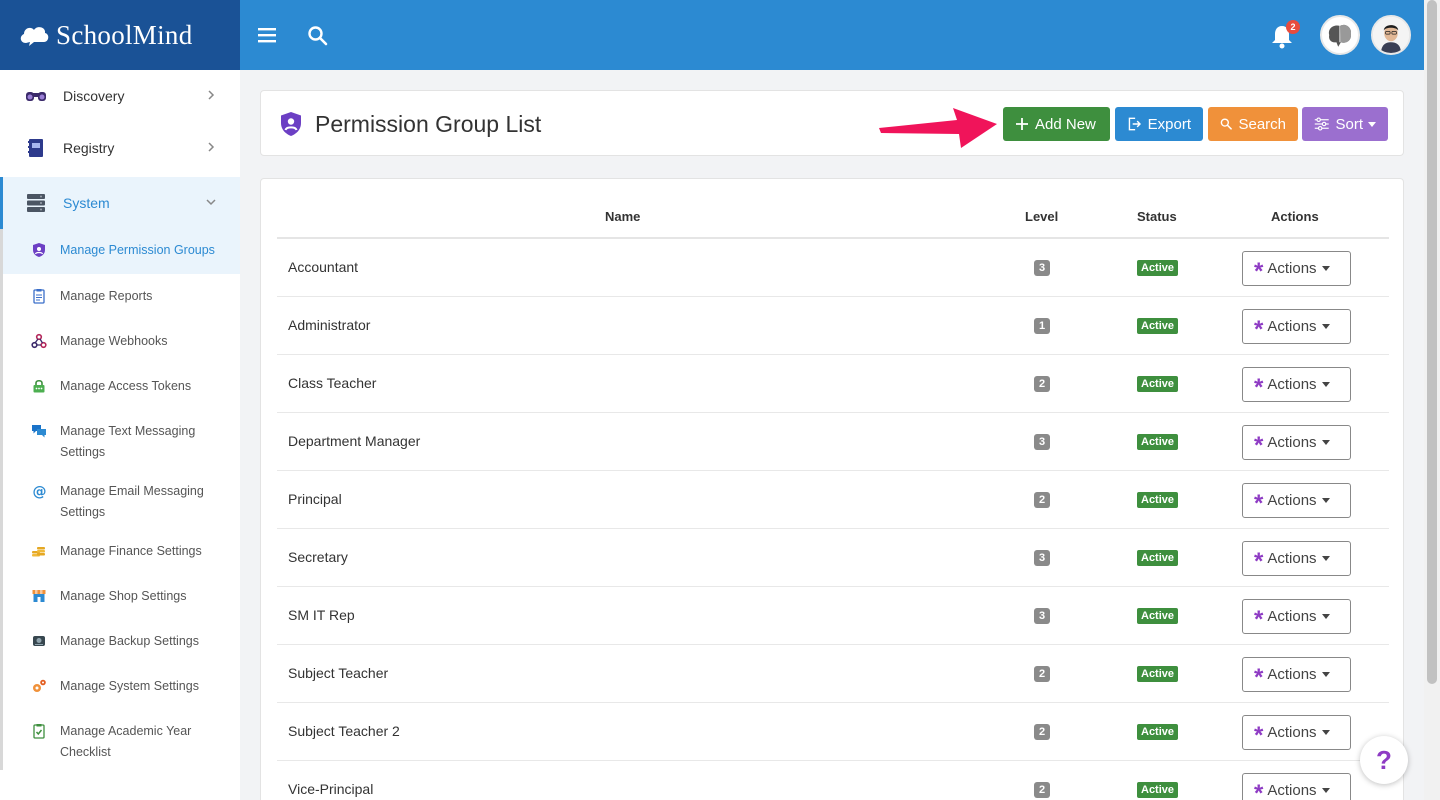 This screenshot has height=800, width=1440. What do you see at coordinates (833, 616) in the screenshot?
I see `table-row: SM IT Rep 3 Active * Actions` at bounding box center [833, 616].